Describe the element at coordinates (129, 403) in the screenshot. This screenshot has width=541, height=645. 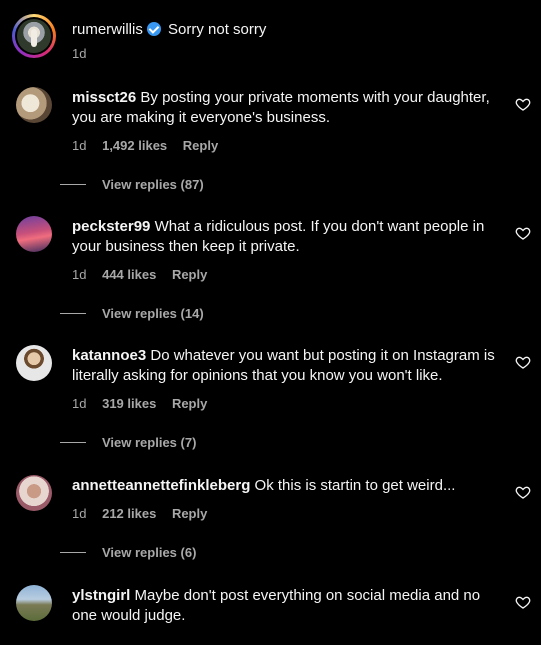
I see `comment-likes: 319 likes` at that location.